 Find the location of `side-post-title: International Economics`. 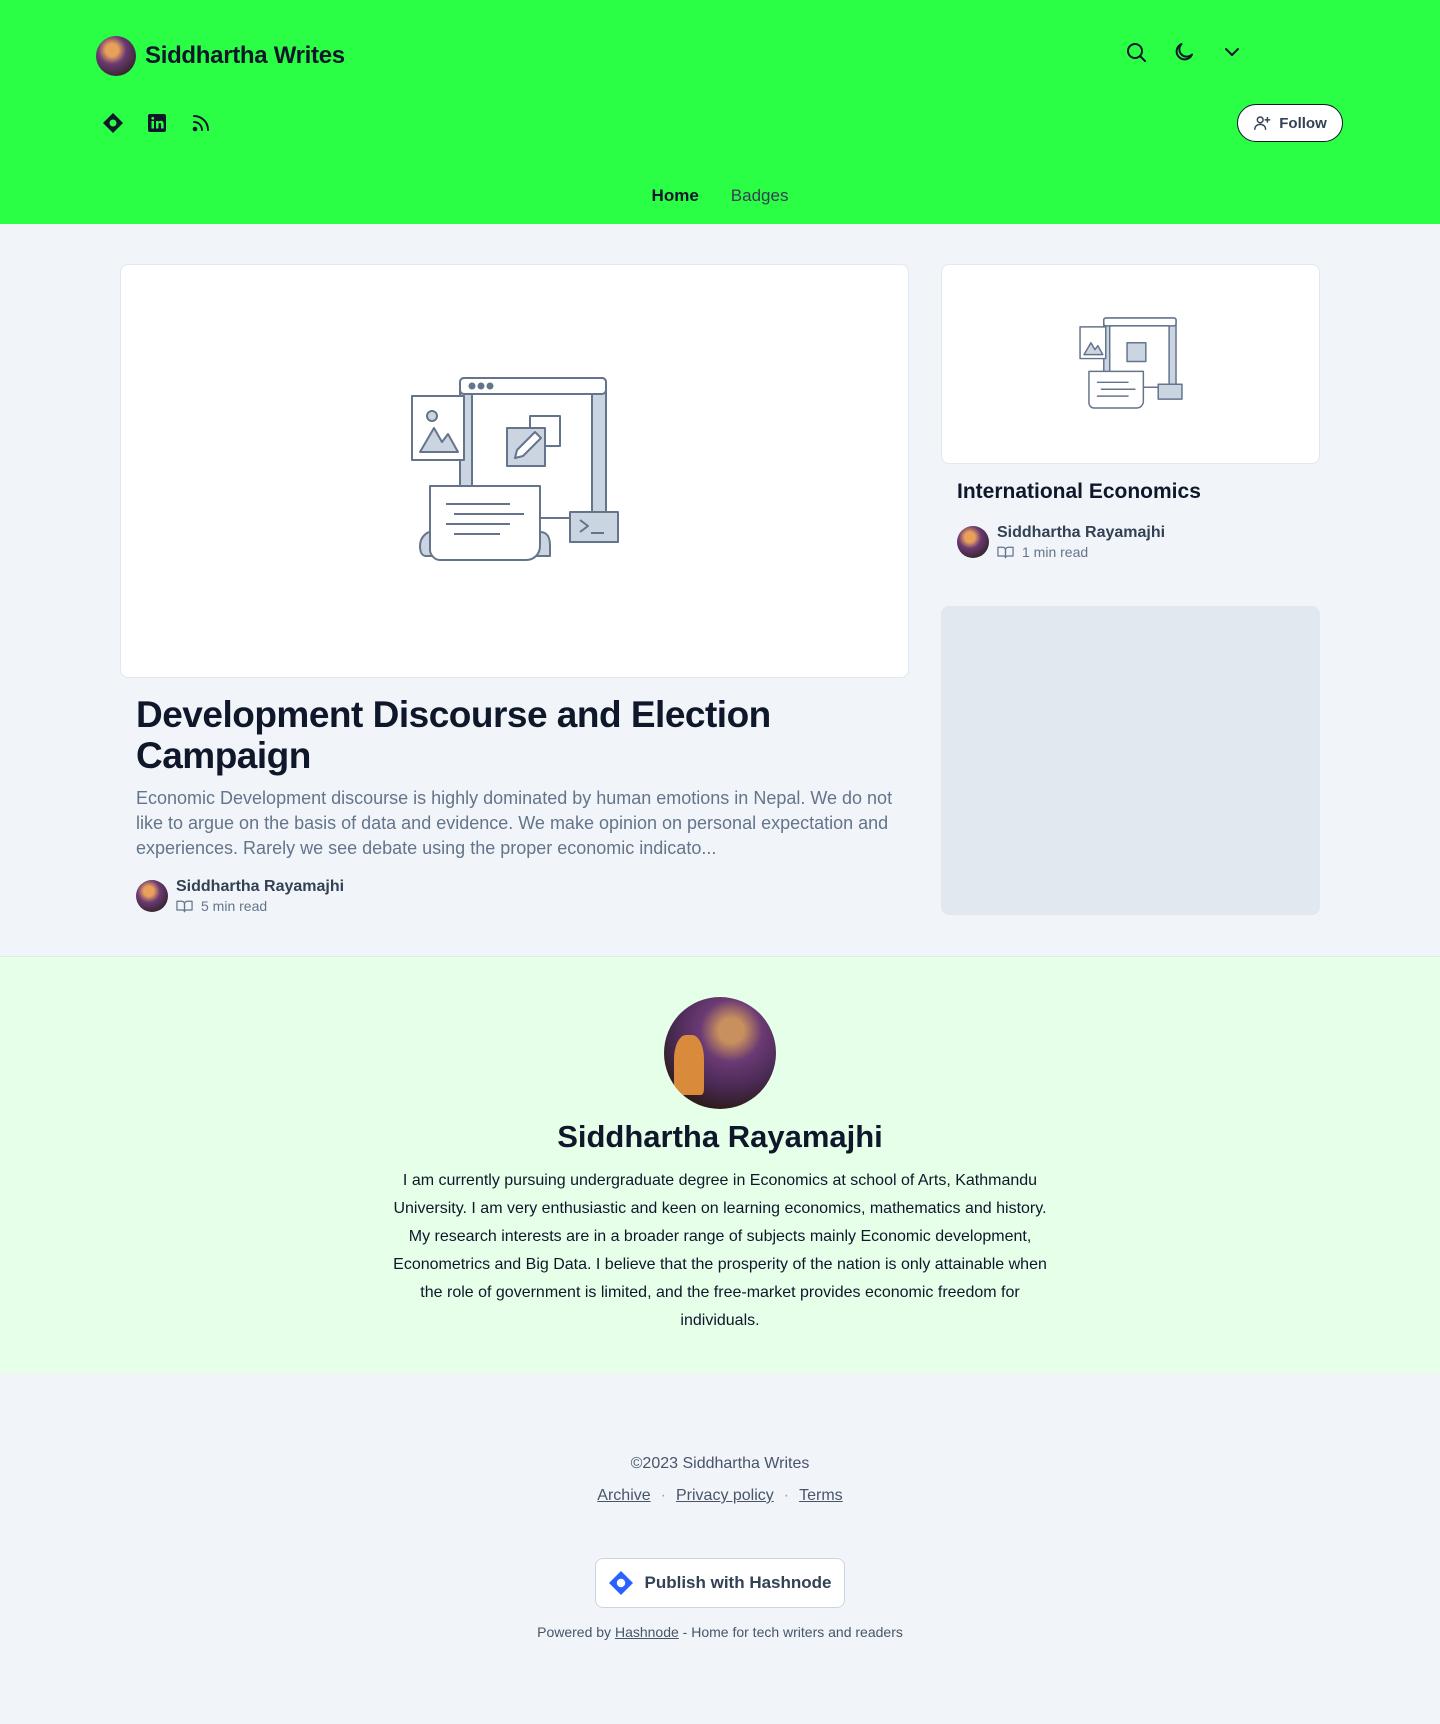

side-post-title: International Economics is located at coordinates (1079, 492).